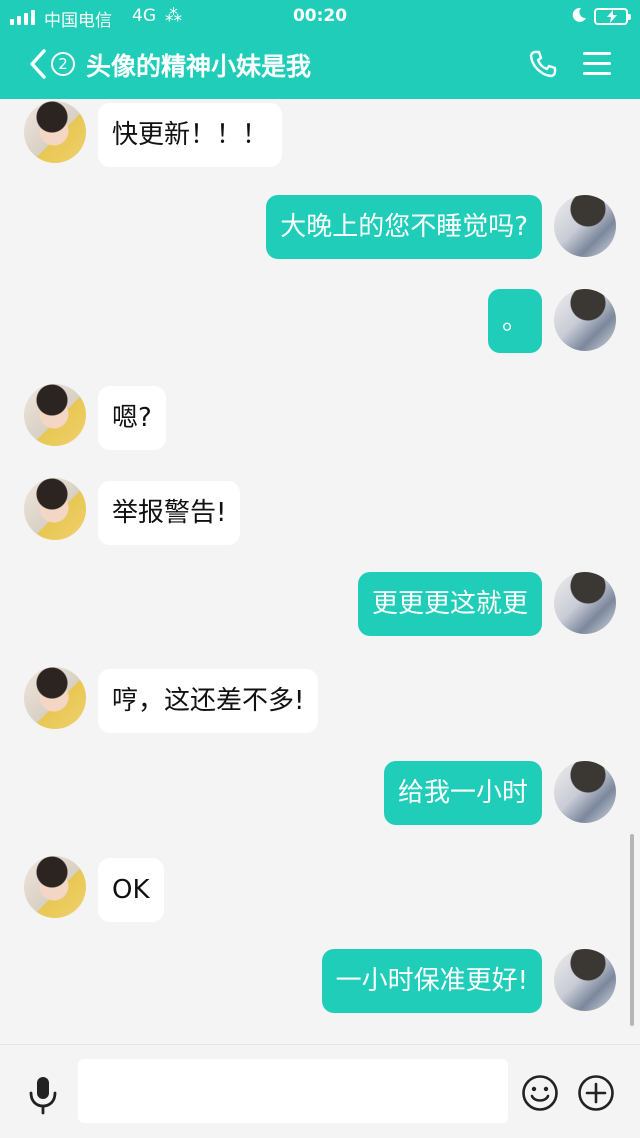 The width and height of the screenshot is (640, 1138). I want to click on outgoing-message: 。, so click(514, 321).